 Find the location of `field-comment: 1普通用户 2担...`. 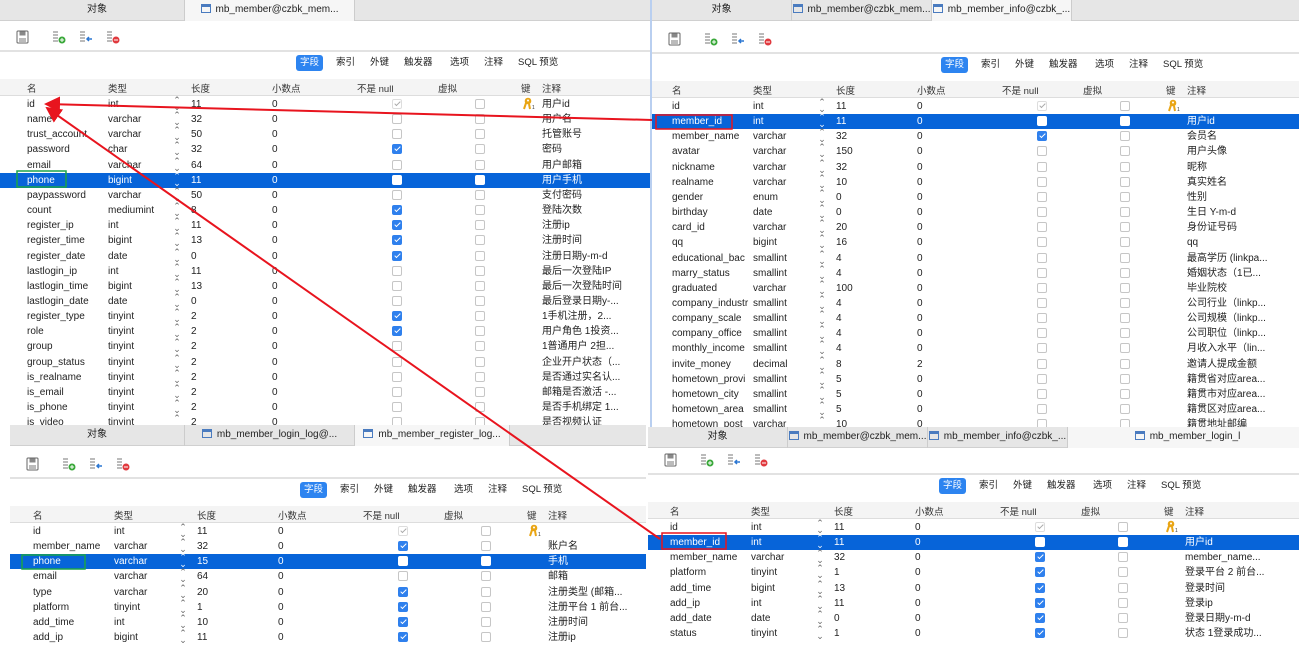

field-comment: 1普通用户 2担... is located at coordinates (578, 346).